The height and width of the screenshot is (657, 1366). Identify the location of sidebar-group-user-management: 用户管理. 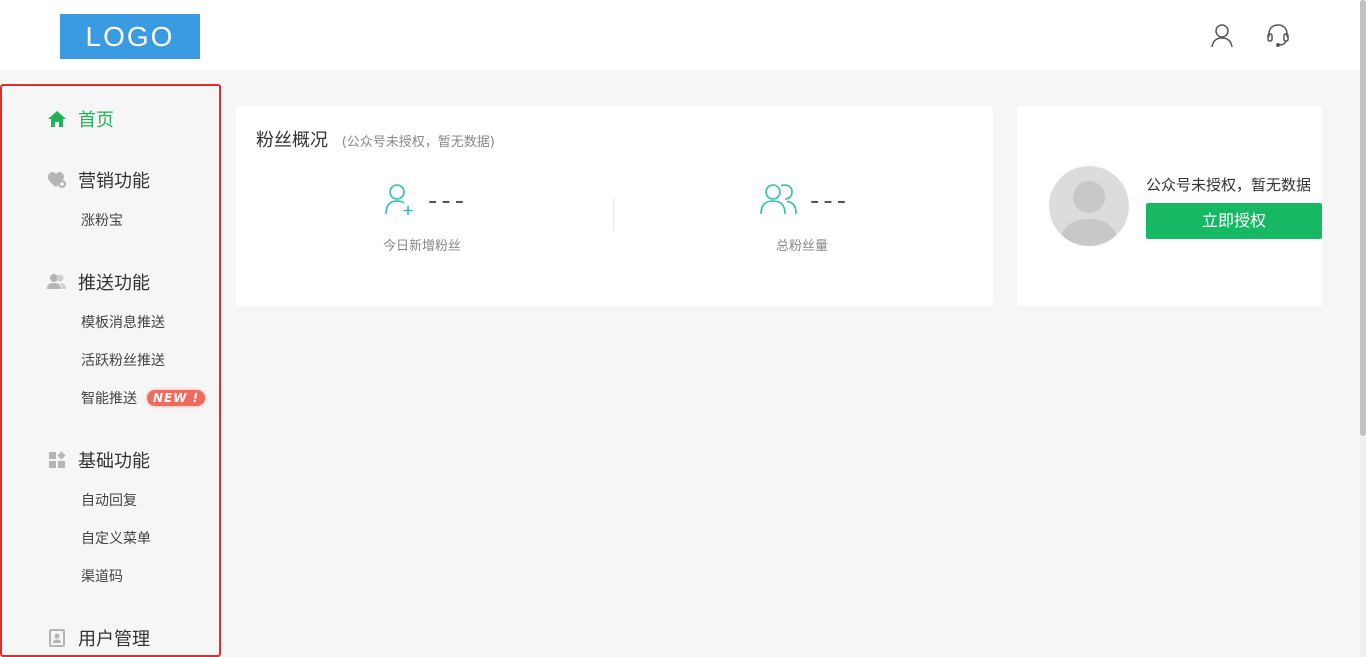
(98, 638).